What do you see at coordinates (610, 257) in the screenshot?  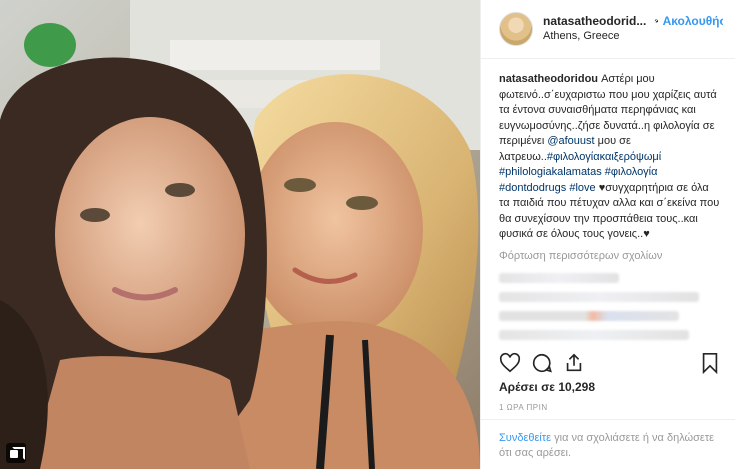 I see `load-more-comments-link: Φόρτωση περισσότερων σχολίων` at bounding box center [610, 257].